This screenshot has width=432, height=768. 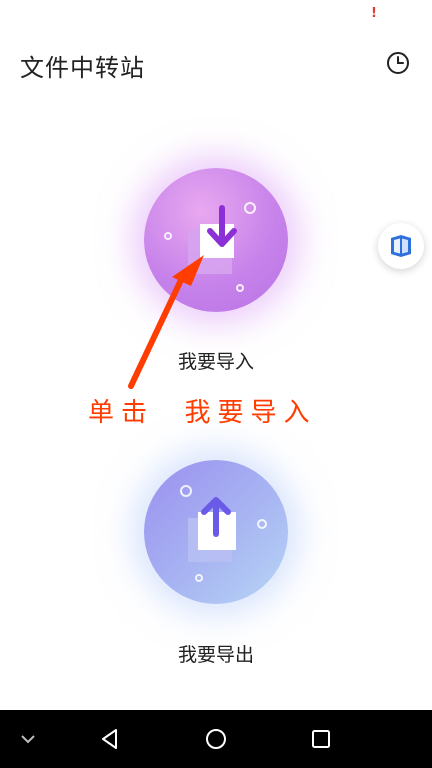 I want to click on chevron-down-icon, so click(x=28, y=739).